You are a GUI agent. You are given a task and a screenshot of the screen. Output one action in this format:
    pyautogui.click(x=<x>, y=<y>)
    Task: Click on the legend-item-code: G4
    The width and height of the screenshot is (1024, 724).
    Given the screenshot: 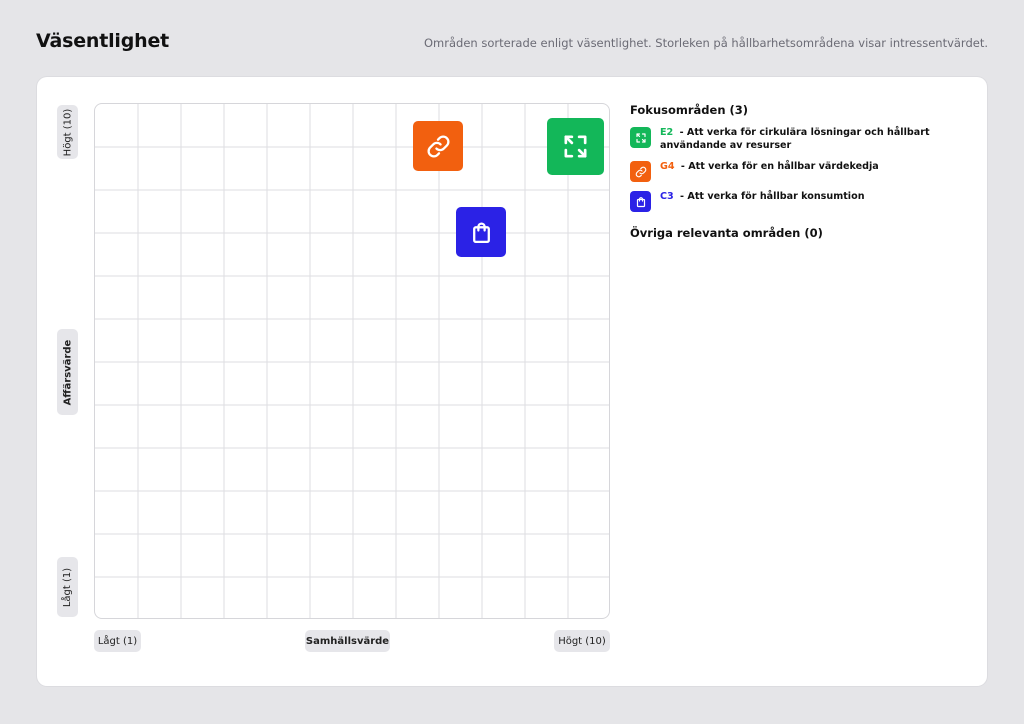 What is the action you would take?
    pyautogui.click(x=667, y=166)
    